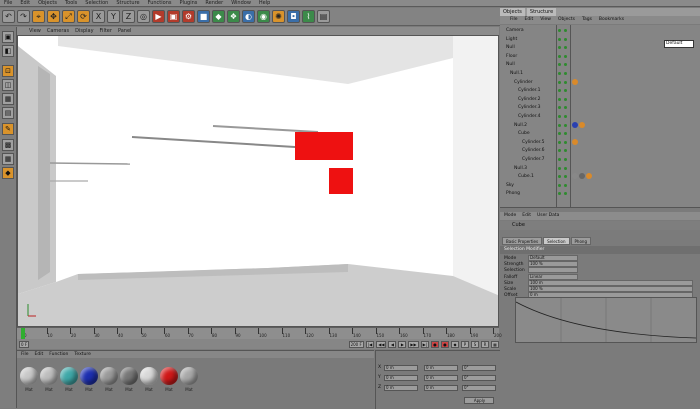 This screenshot has height=409, width=700. Describe the element at coordinates (264, 3) in the screenshot. I see `menu-item: Help` at that location.